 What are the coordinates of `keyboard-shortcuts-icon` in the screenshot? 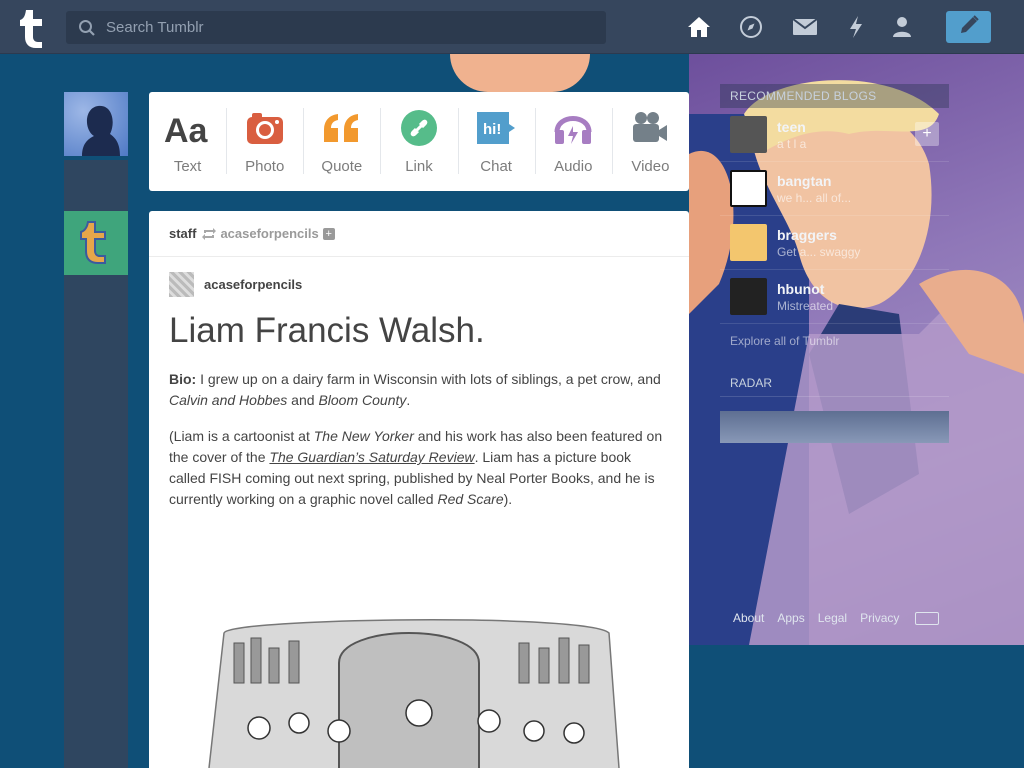 It's located at (927, 618).